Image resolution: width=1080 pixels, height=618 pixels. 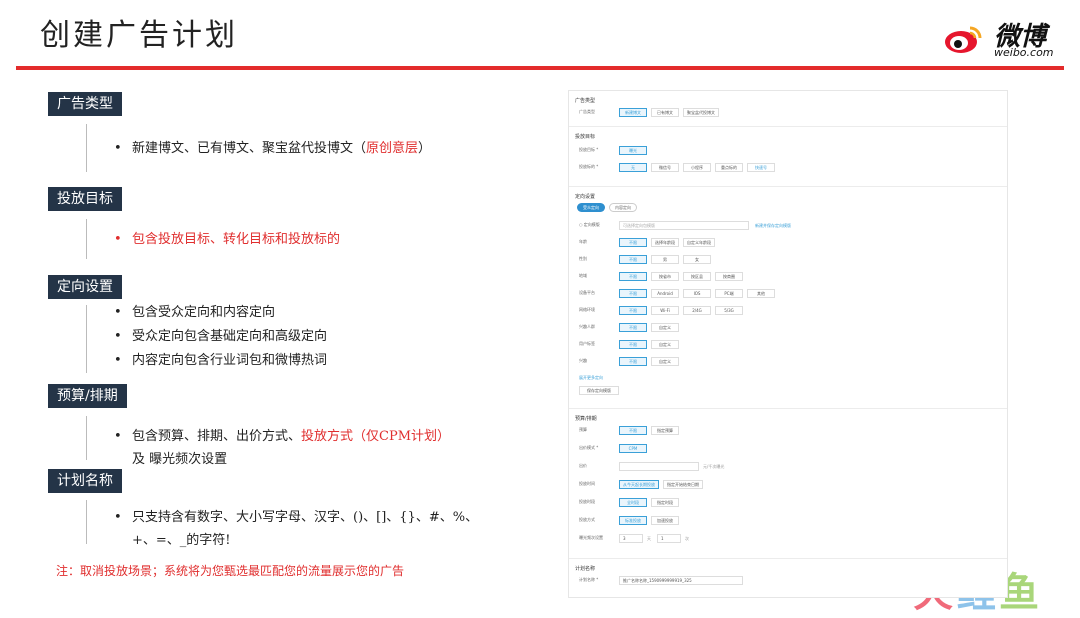 What do you see at coordinates (665, 293) in the screenshot?
I see `device-option: Android` at bounding box center [665, 293].